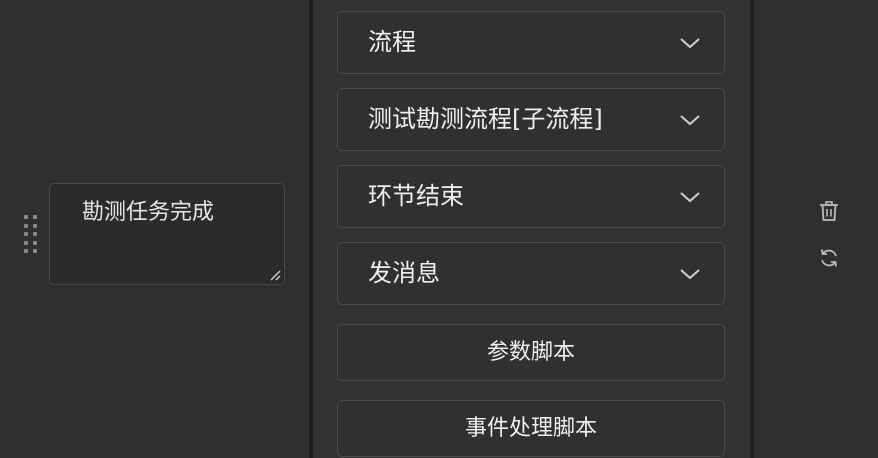 Image resolution: width=878 pixels, height=458 pixels. I want to click on process-select: 测试勘测流程[子流程], so click(531, 119).